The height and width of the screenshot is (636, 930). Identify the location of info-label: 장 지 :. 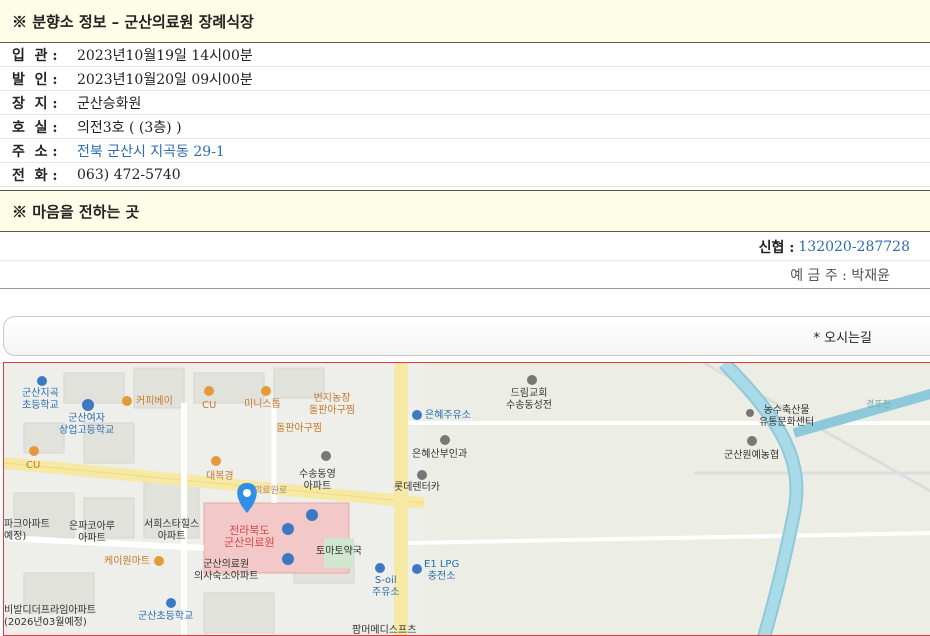
(35, 103).